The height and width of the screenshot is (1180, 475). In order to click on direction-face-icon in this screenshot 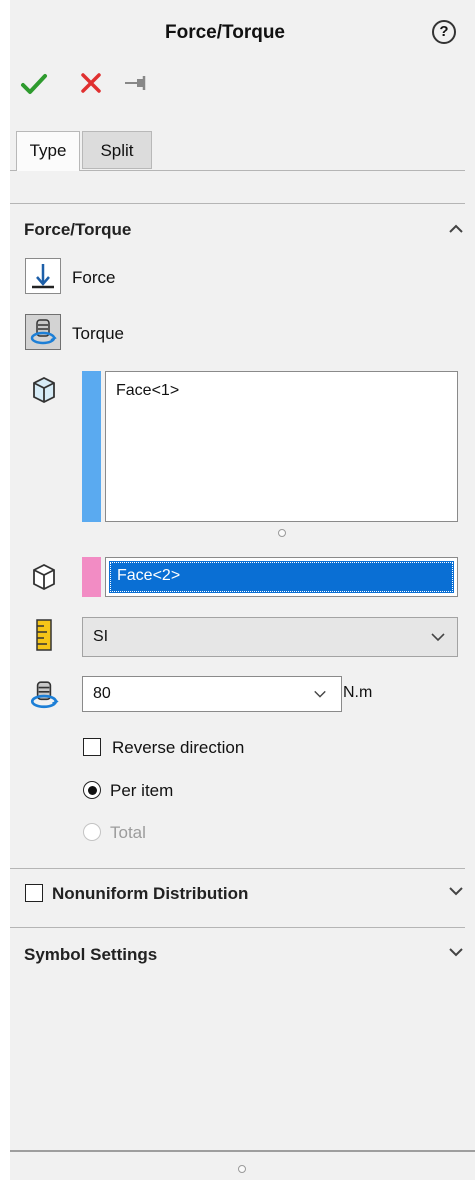, I will do `click(44, 577)`.